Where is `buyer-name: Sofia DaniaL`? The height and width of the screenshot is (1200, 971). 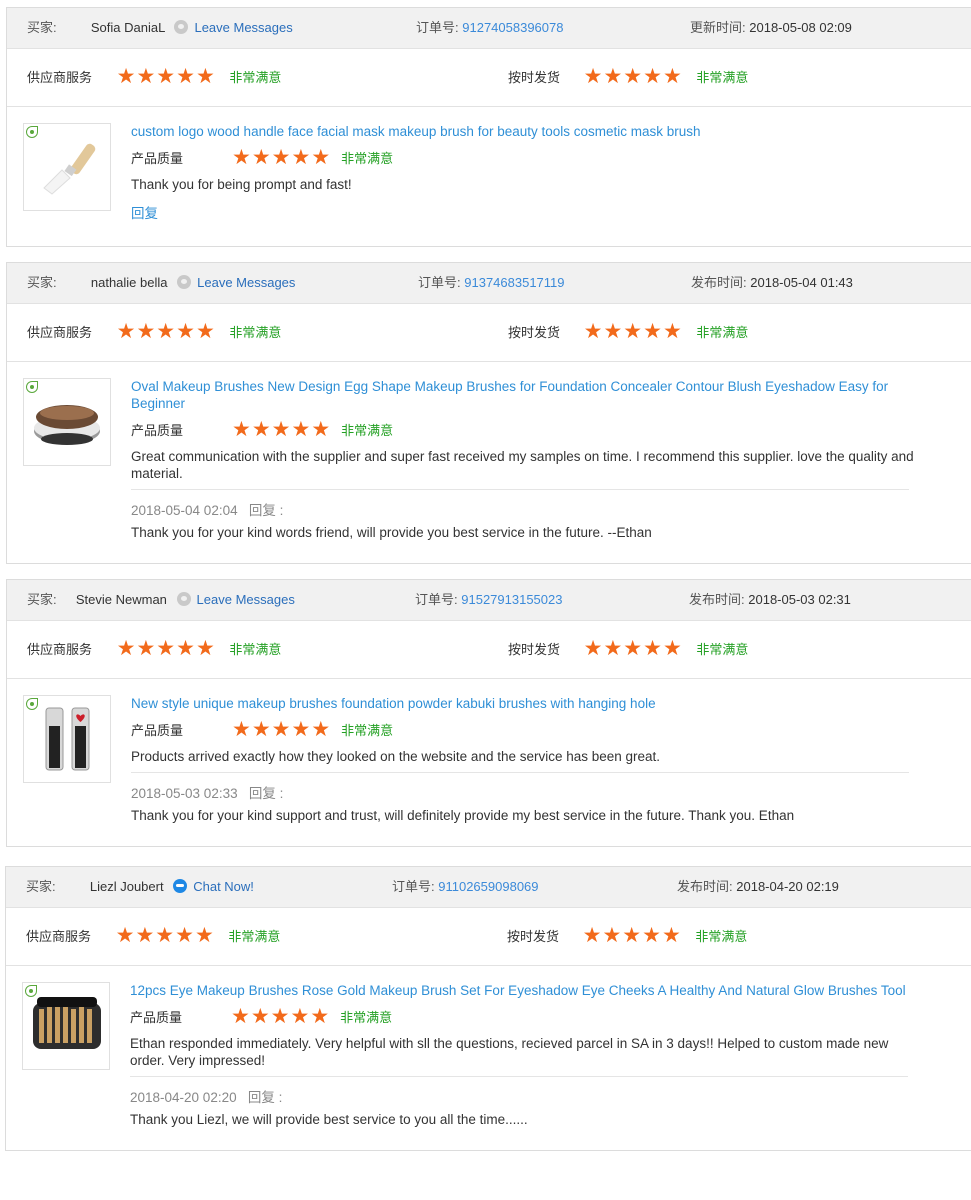 buyer-name: Sofia DaniaL is located at coordinates (128, 27).